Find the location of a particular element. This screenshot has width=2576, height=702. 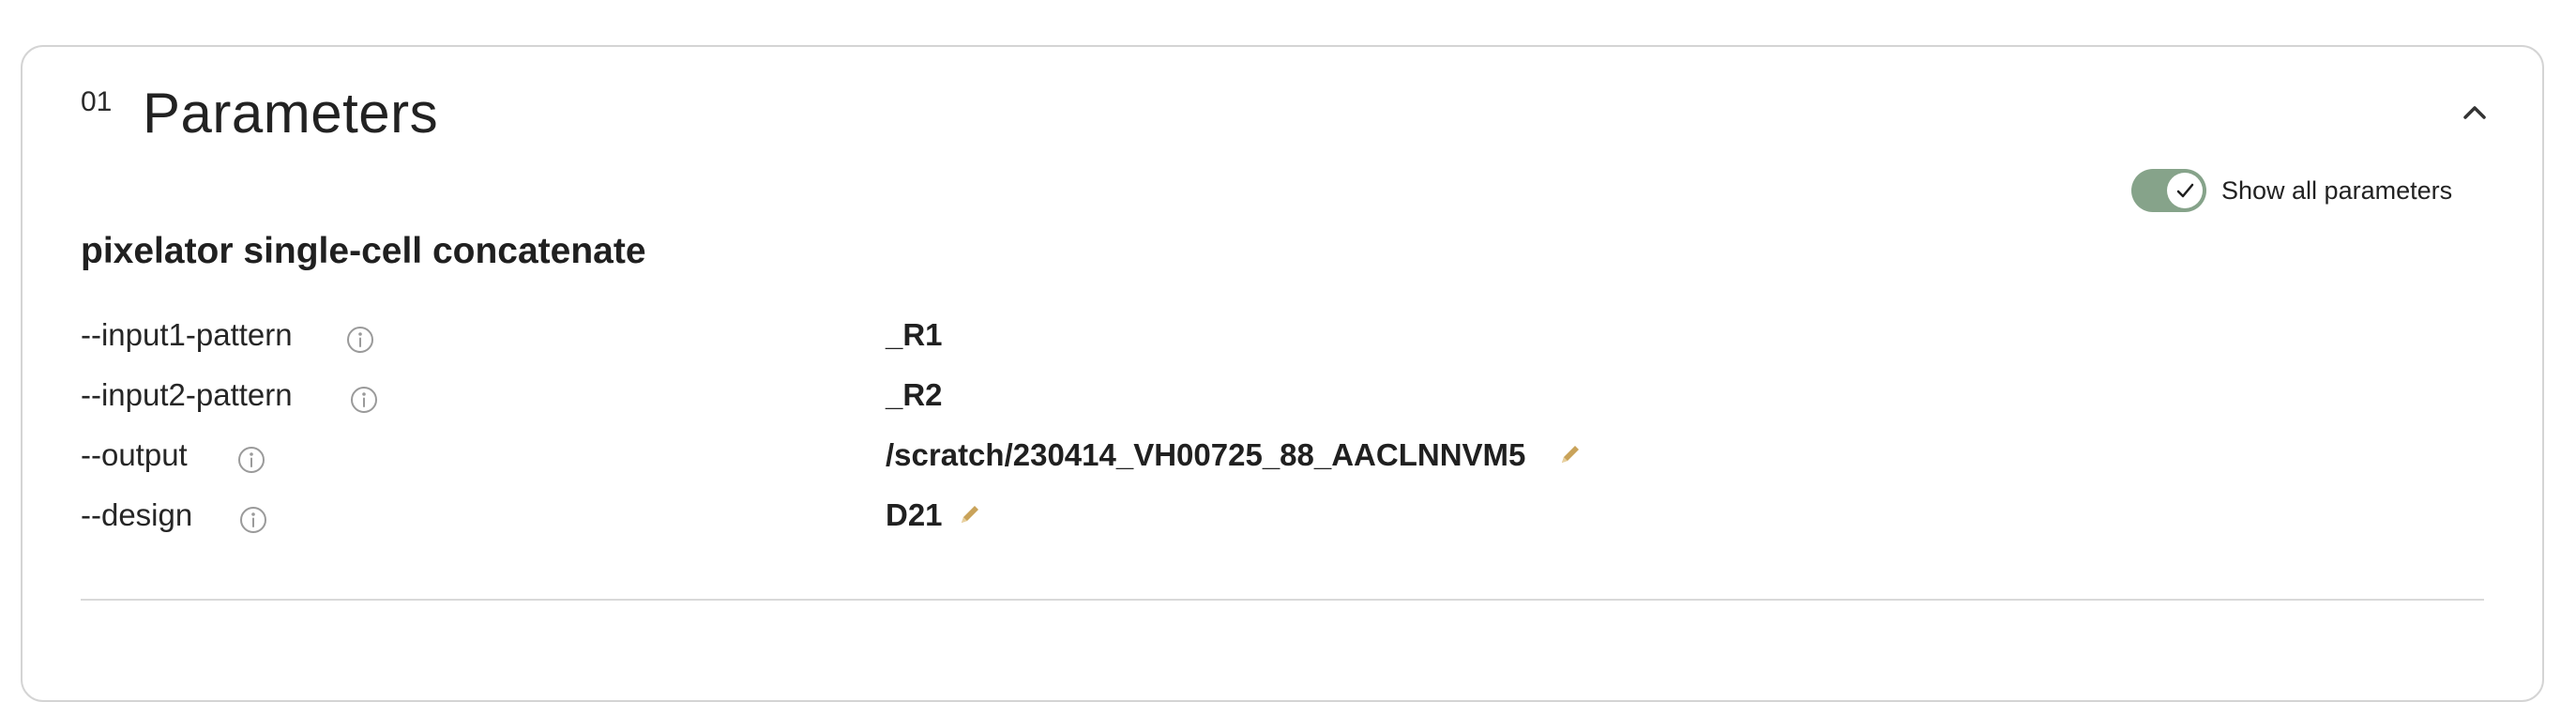

param-name: --input1-pattern is located at coordinates (187, 334).